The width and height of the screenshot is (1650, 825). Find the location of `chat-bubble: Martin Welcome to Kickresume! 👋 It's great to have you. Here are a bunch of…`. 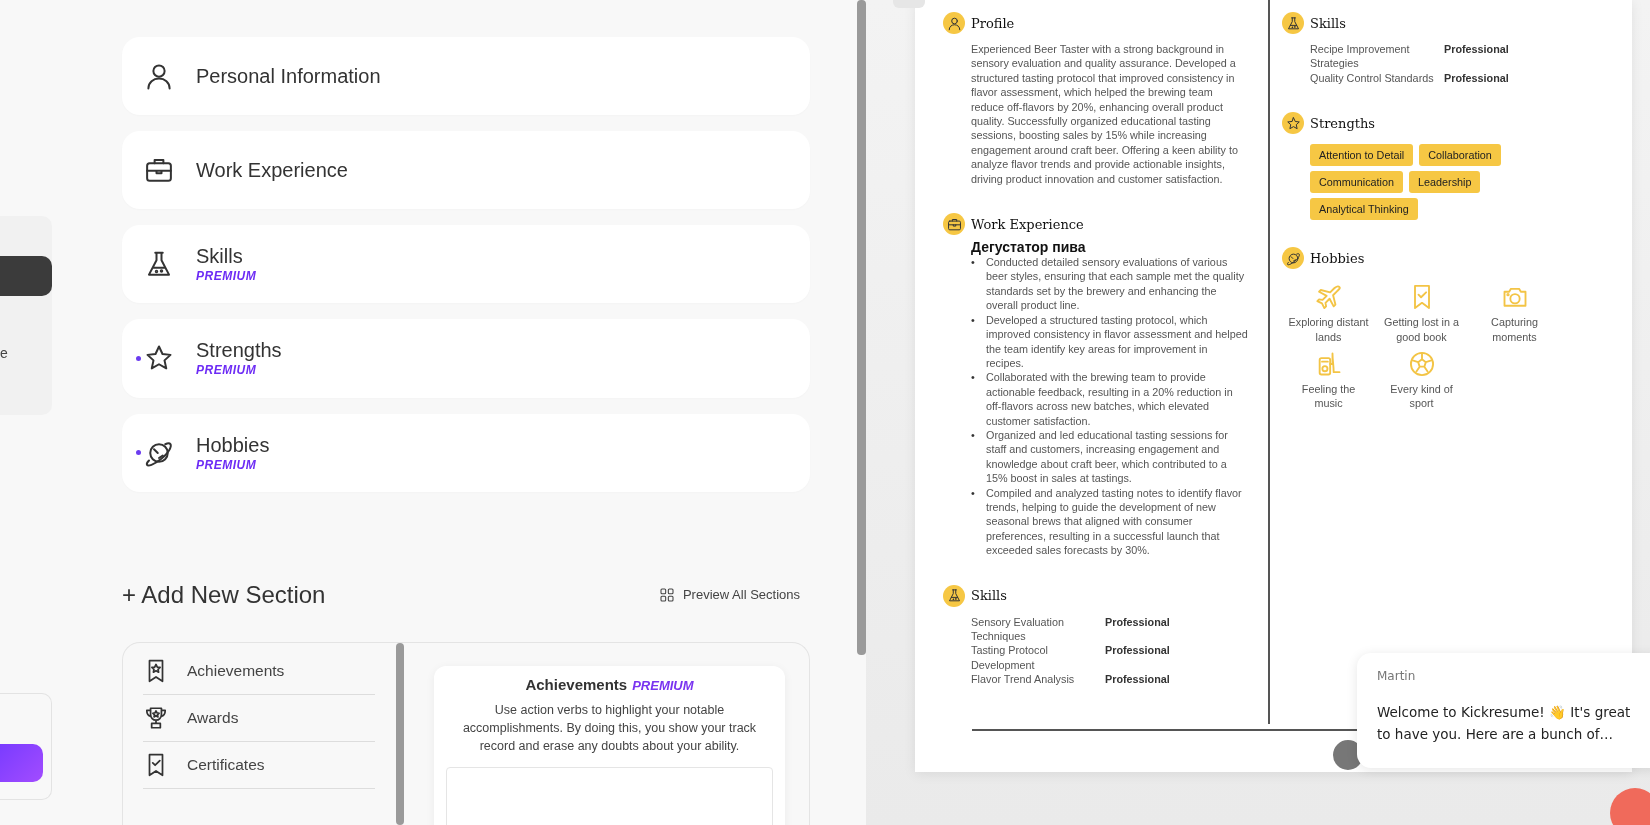

chat-bubble: Martin Welcome to Kickresume! 👋 It's great to have you. Here are a bunch of… is located at coordinates (1503, 710).